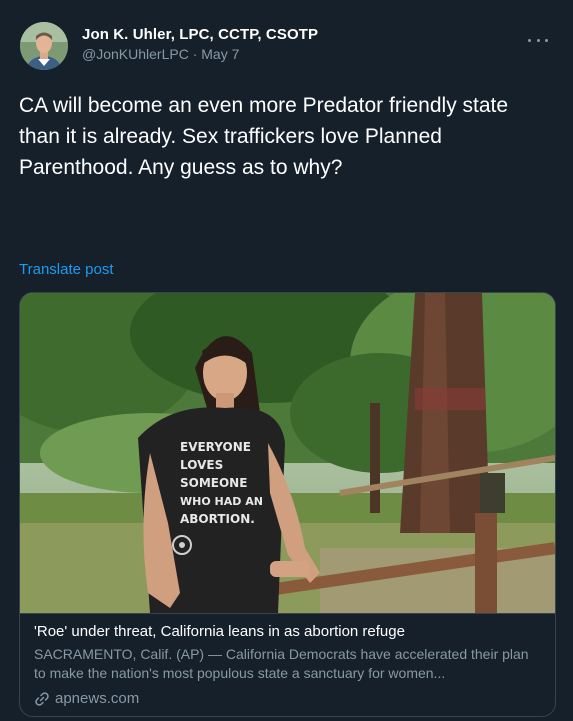 The image size is (573, 721). I want to click on author-avatar, so click(44, 46).